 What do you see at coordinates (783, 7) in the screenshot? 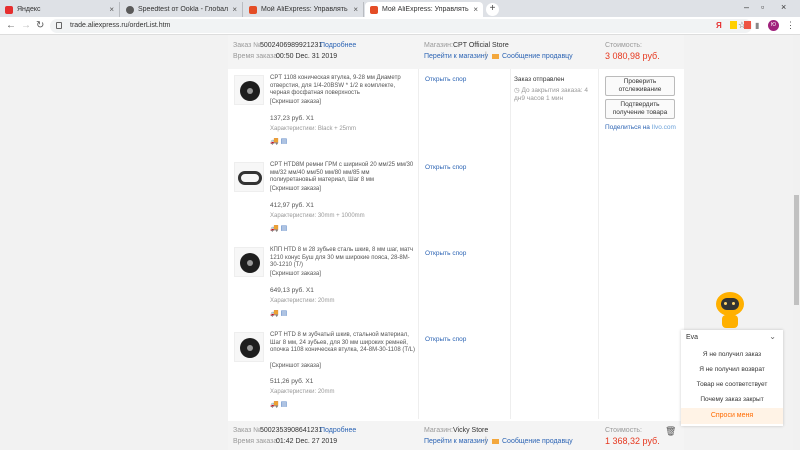
I see `close-window-icon: ×` at bounding box center [783, 7].